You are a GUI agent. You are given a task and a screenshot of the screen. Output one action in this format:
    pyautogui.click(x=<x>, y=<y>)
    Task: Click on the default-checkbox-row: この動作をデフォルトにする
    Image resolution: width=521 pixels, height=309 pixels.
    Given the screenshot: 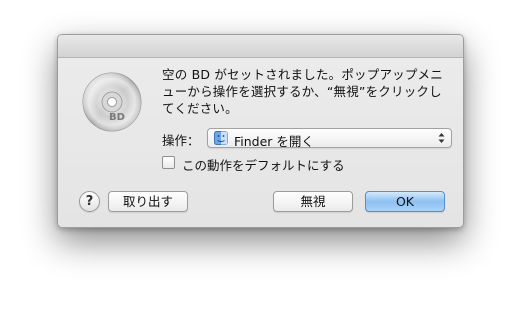 What is the action you would take?
    pyautogui.click(x=287, y=164)
    